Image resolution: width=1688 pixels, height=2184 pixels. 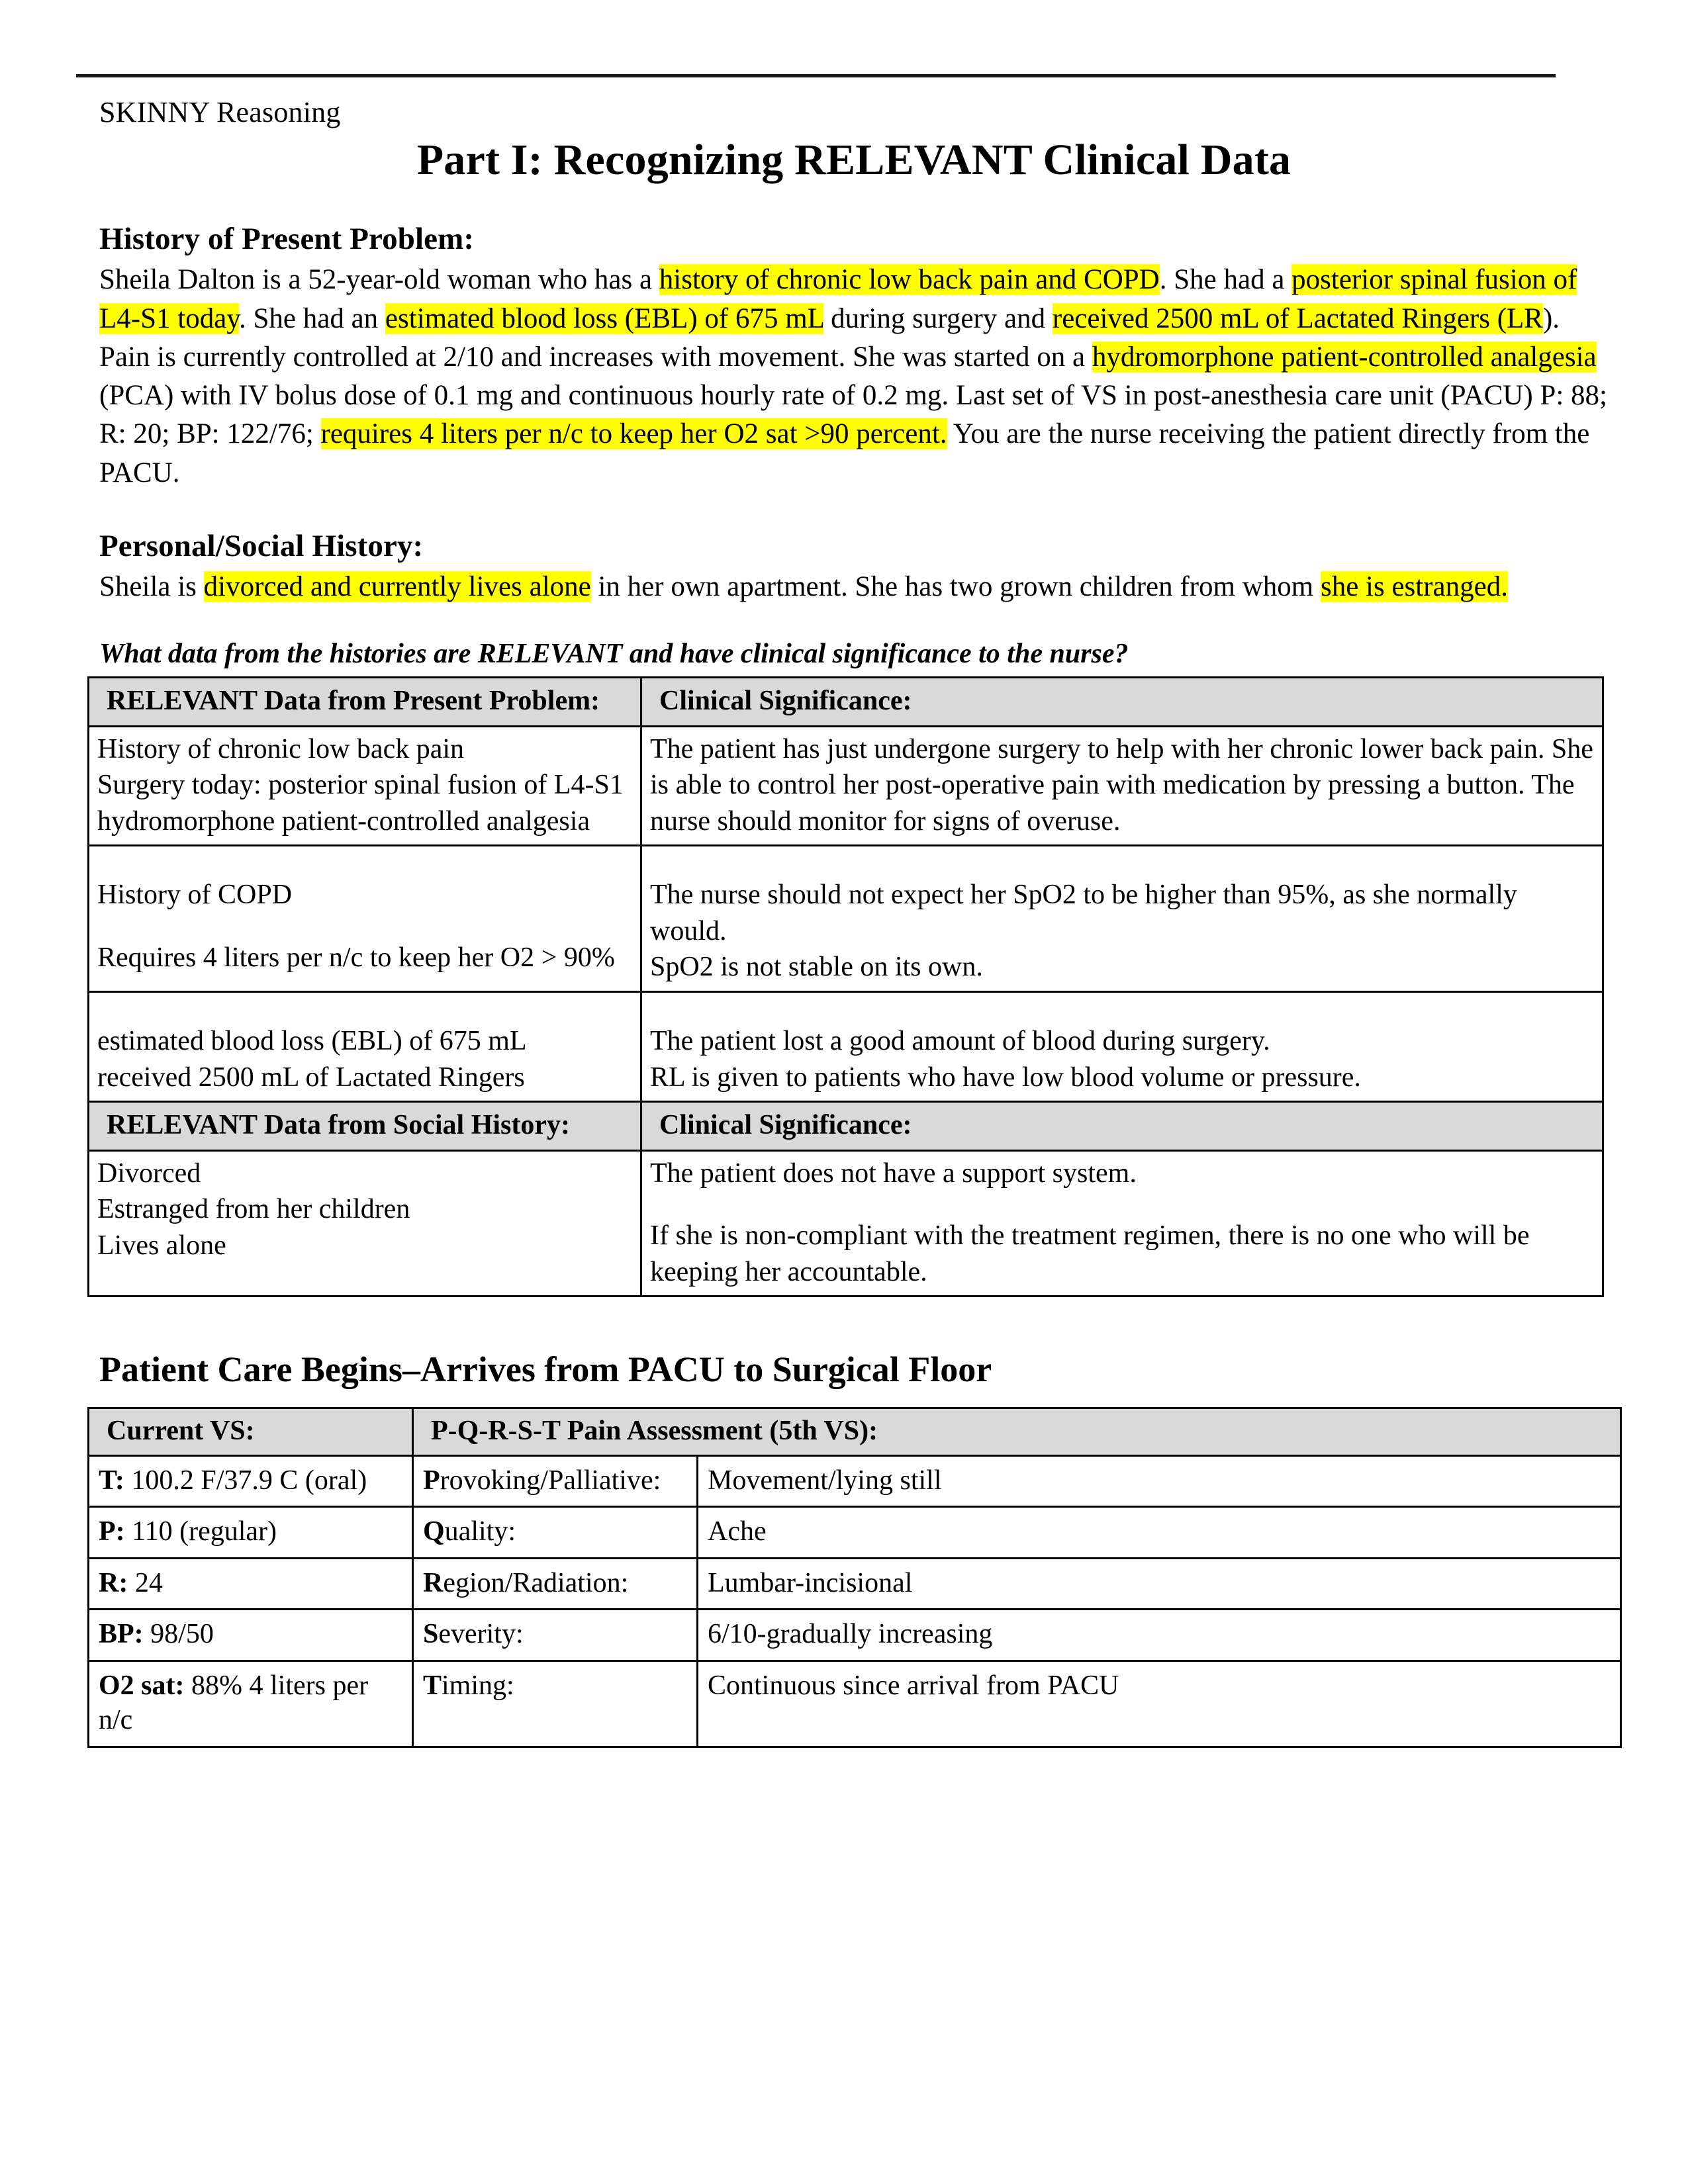 I want to click on data-line: estimated blood loss (EBL) of 675 mL, so click(x=312, y=1040).